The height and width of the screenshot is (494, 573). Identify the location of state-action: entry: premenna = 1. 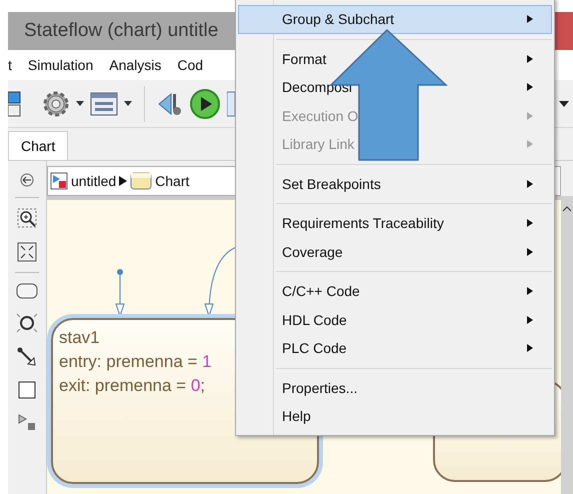
(135, 362).